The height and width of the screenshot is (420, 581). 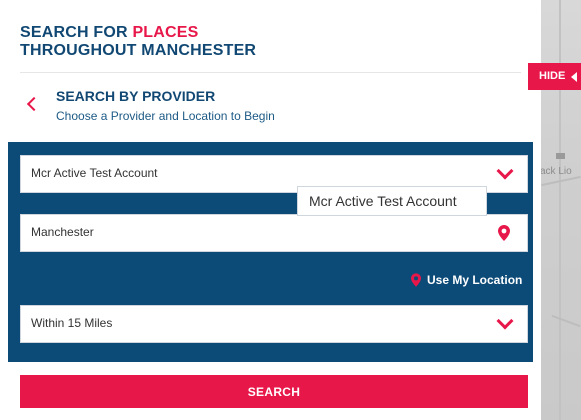 I want to click on arrow-left-icon, so click(x=574, y=77).